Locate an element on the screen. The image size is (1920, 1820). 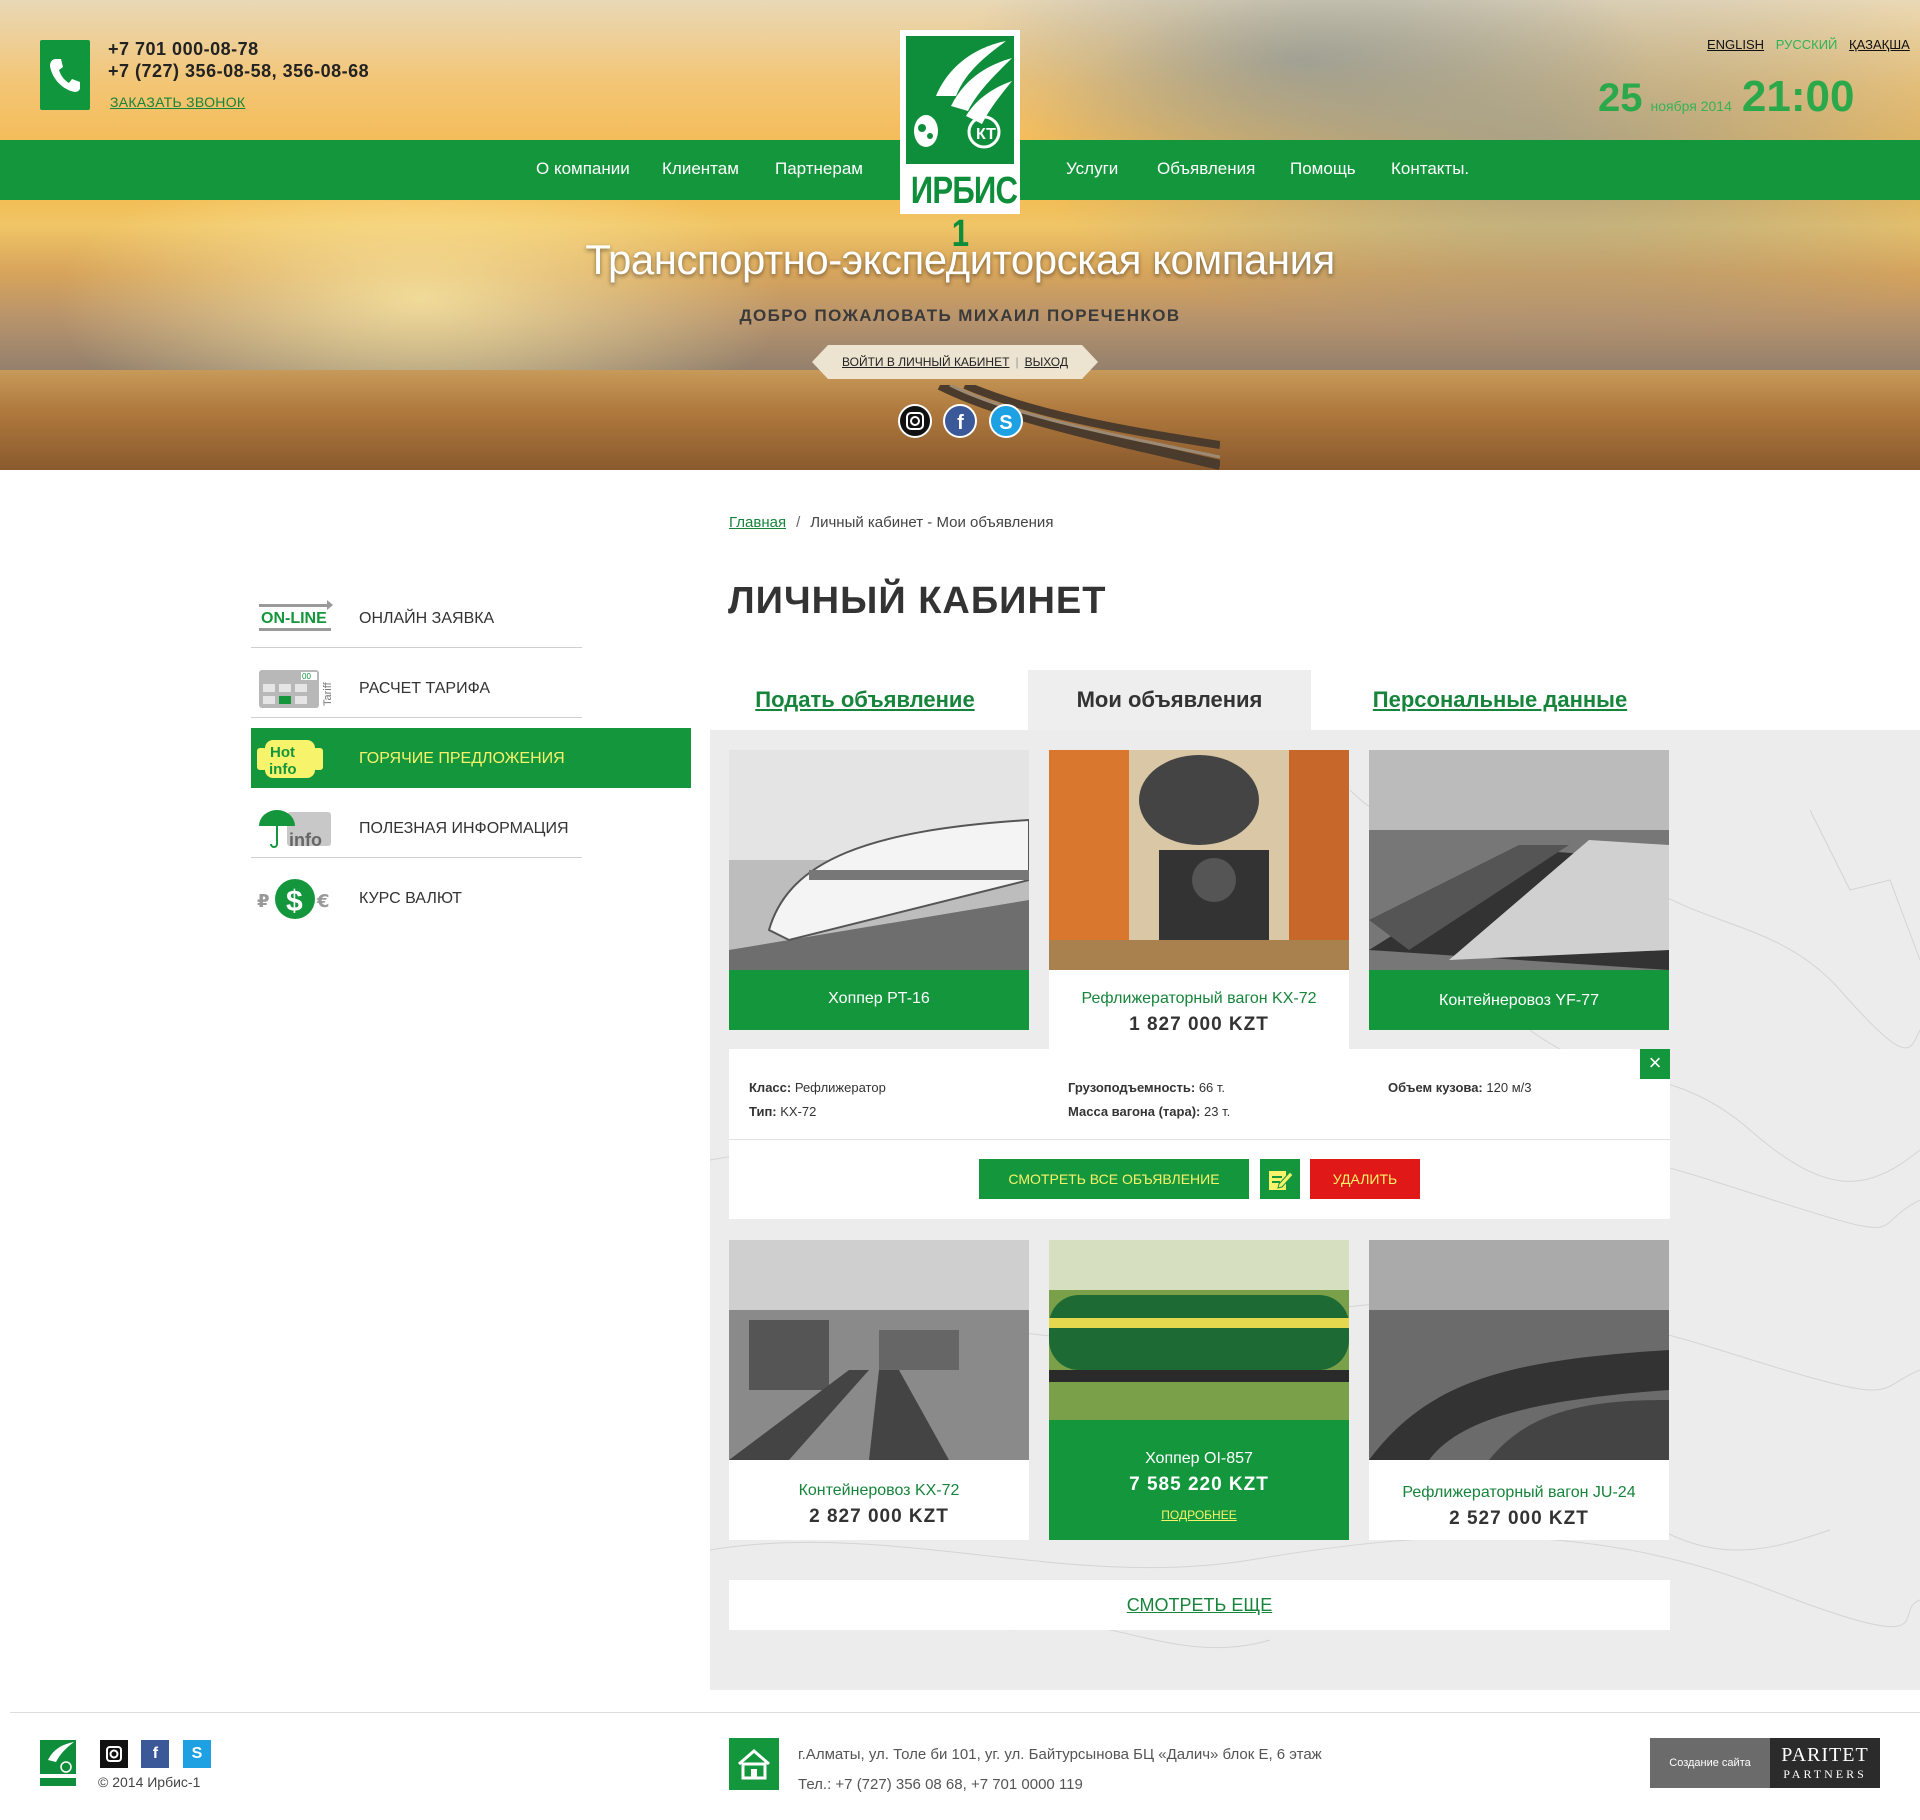
detail-col-class: Класс: Рефлижератор Тип: KX-72 is located at coordinates (817, 1100).